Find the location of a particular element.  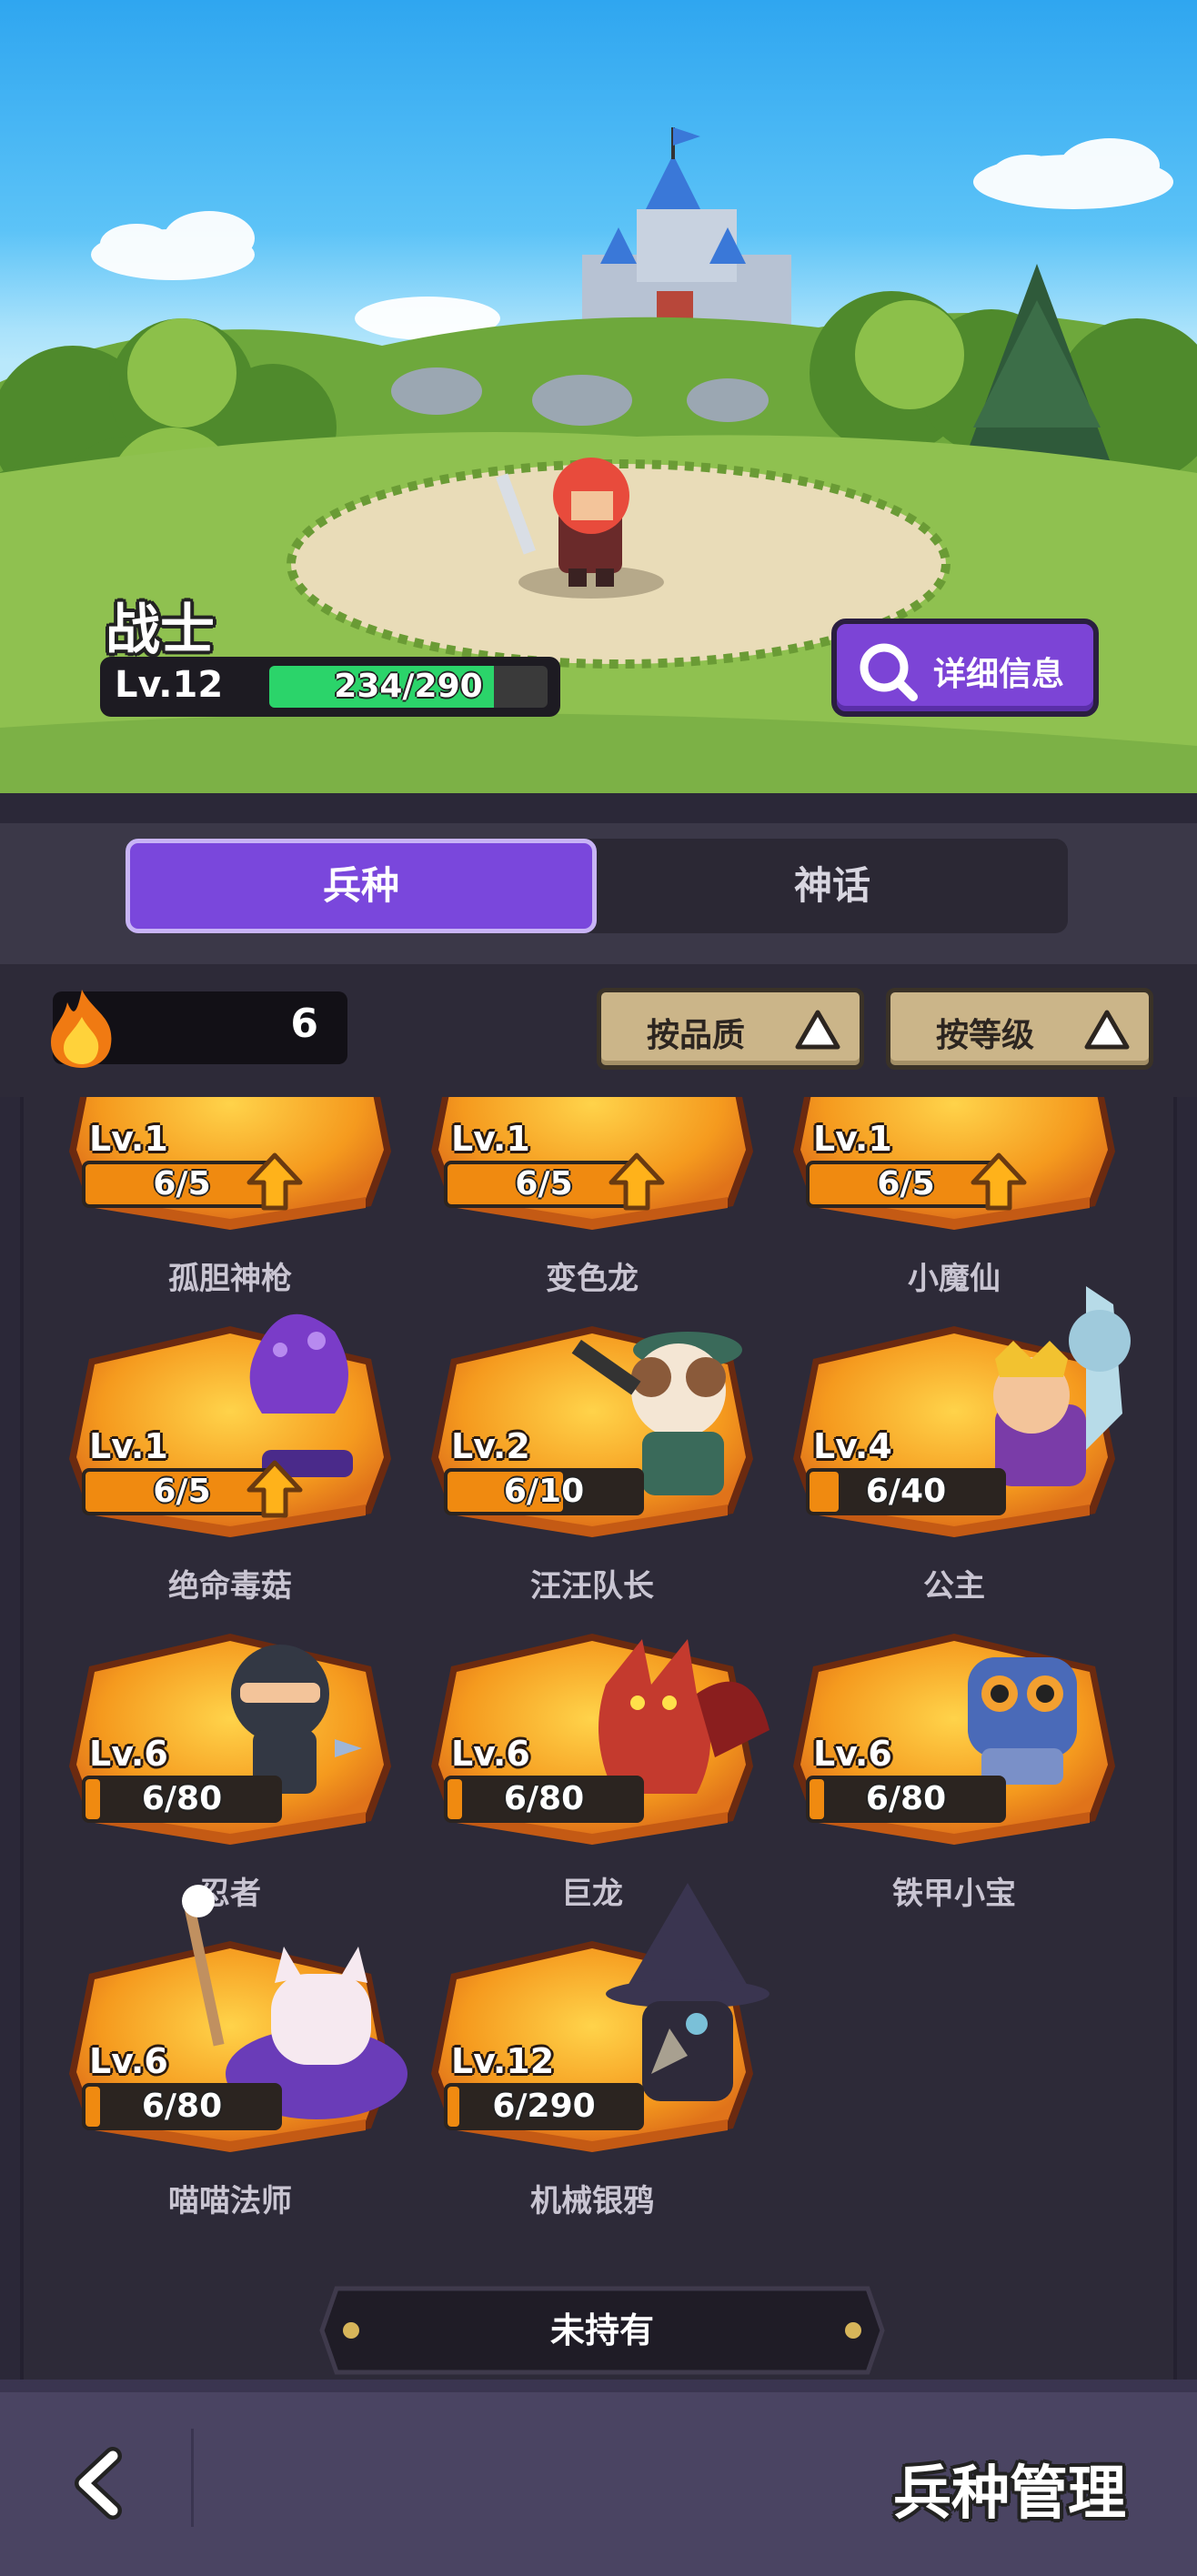

back-arrow-icon is located at coordinates (100, 2483).